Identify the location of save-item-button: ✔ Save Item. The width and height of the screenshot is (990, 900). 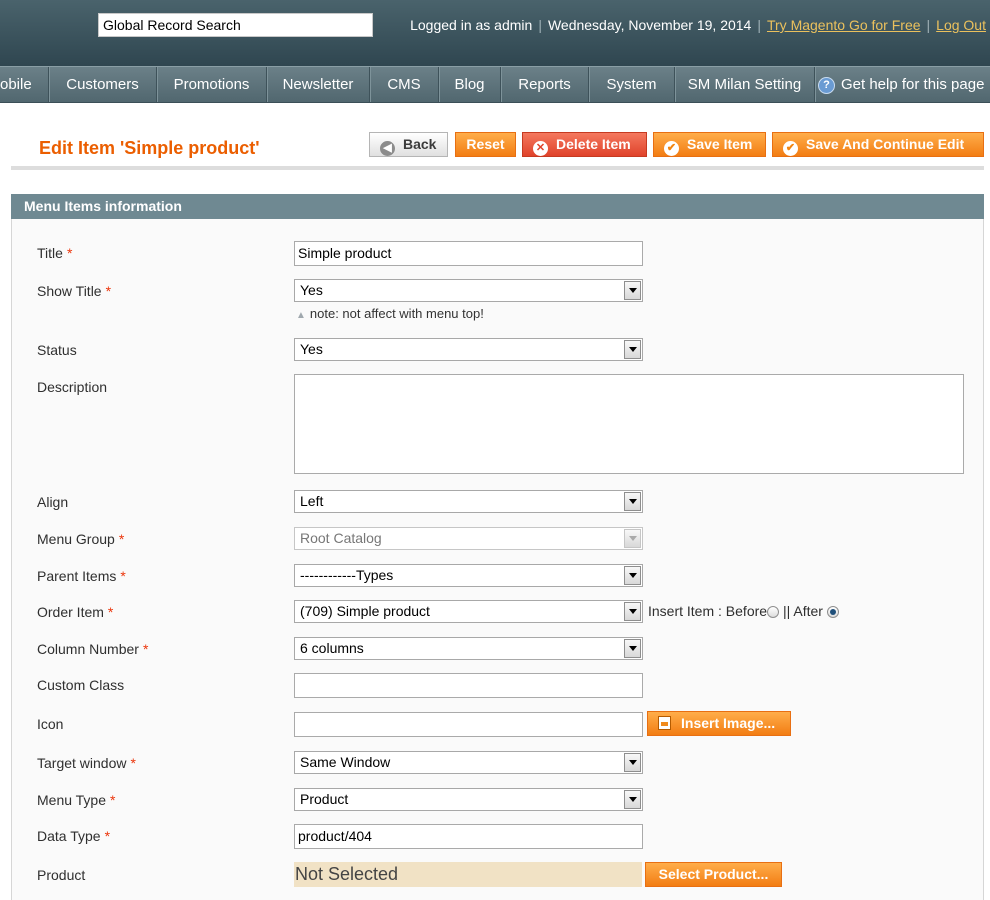
(709, 144).